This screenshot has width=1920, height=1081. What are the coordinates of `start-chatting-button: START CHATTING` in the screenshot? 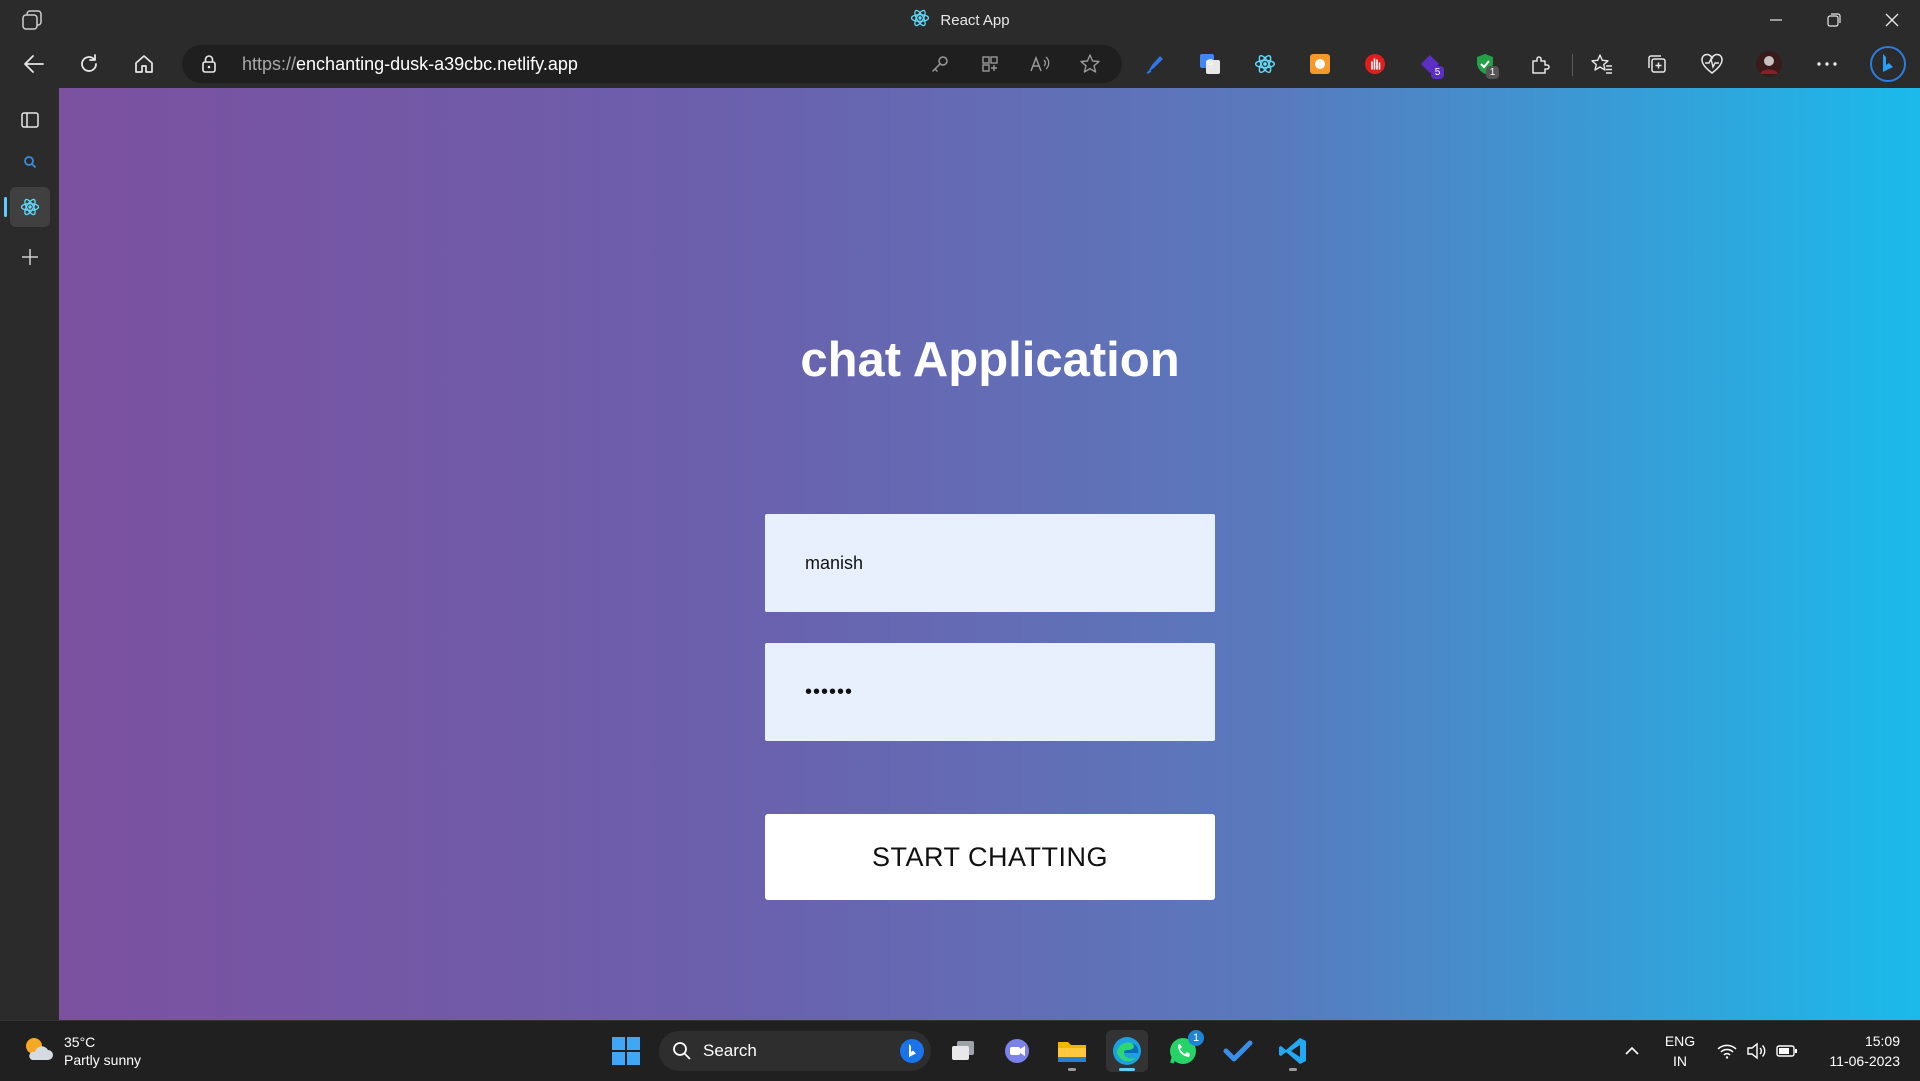 It's located at (990, 857).